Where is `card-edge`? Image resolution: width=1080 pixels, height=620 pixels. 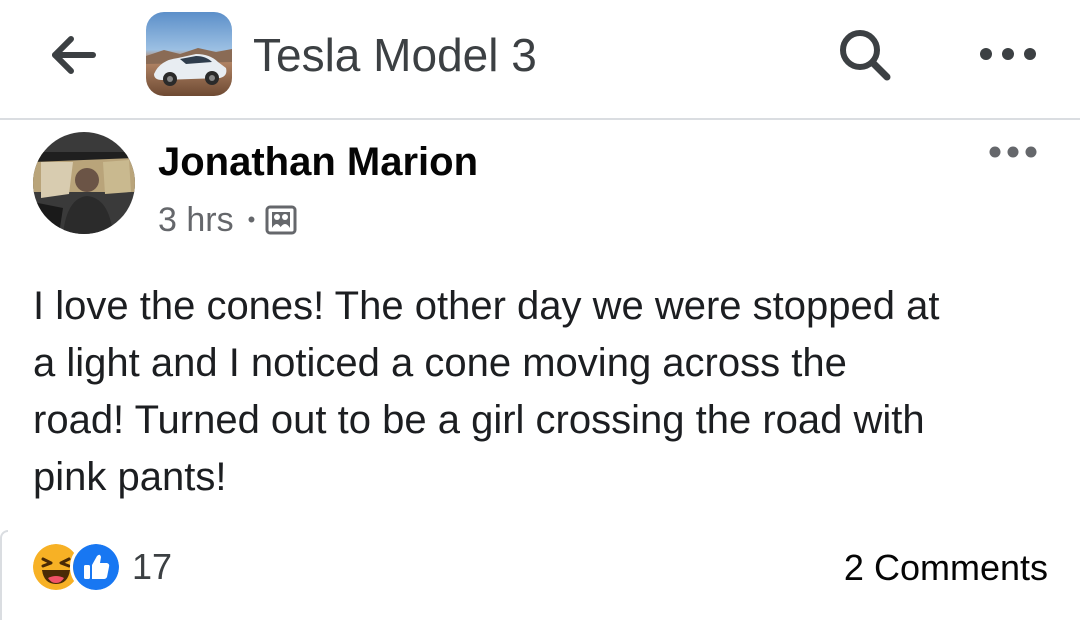 card-edge is located at coordinates (4, 575).